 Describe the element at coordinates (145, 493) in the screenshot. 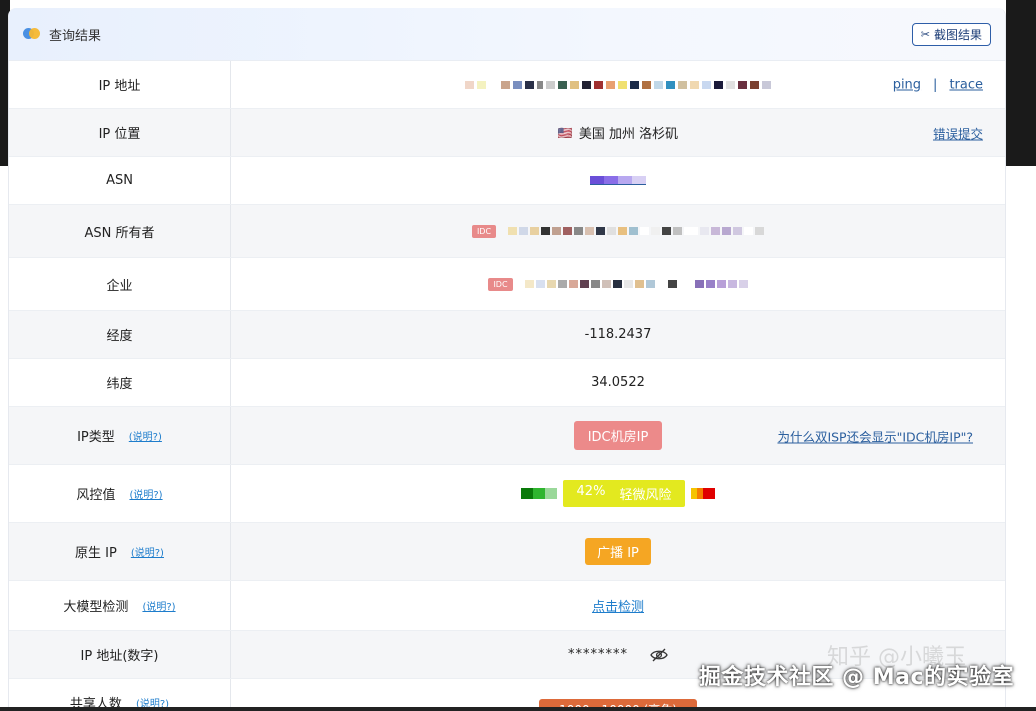

I see `risk-help-link: (说明?)` at that location.